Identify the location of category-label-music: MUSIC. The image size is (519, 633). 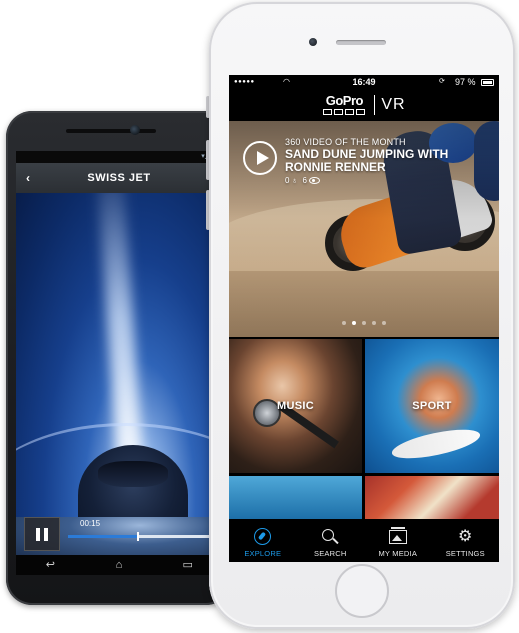
(295, 406).